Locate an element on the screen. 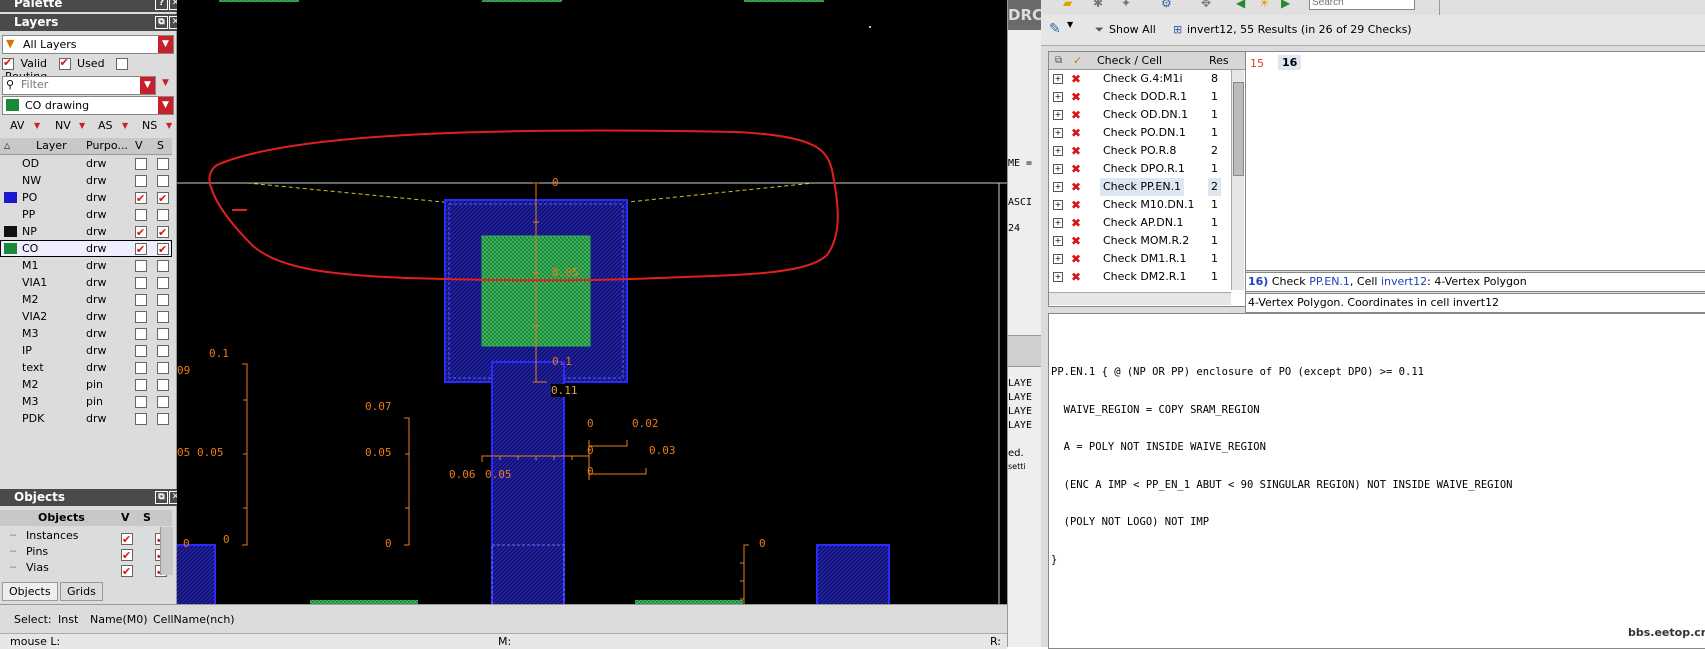 This screenshot has height=649, width=1705. layer-row: PDK drw is located at coordinates (86, 418).